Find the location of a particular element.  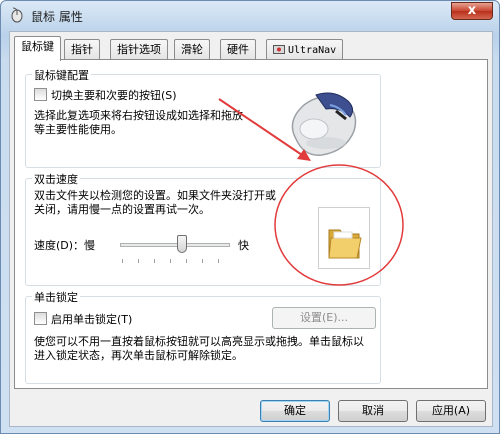

tab-label: 鼠标键 is located at coordinates (37, 46).